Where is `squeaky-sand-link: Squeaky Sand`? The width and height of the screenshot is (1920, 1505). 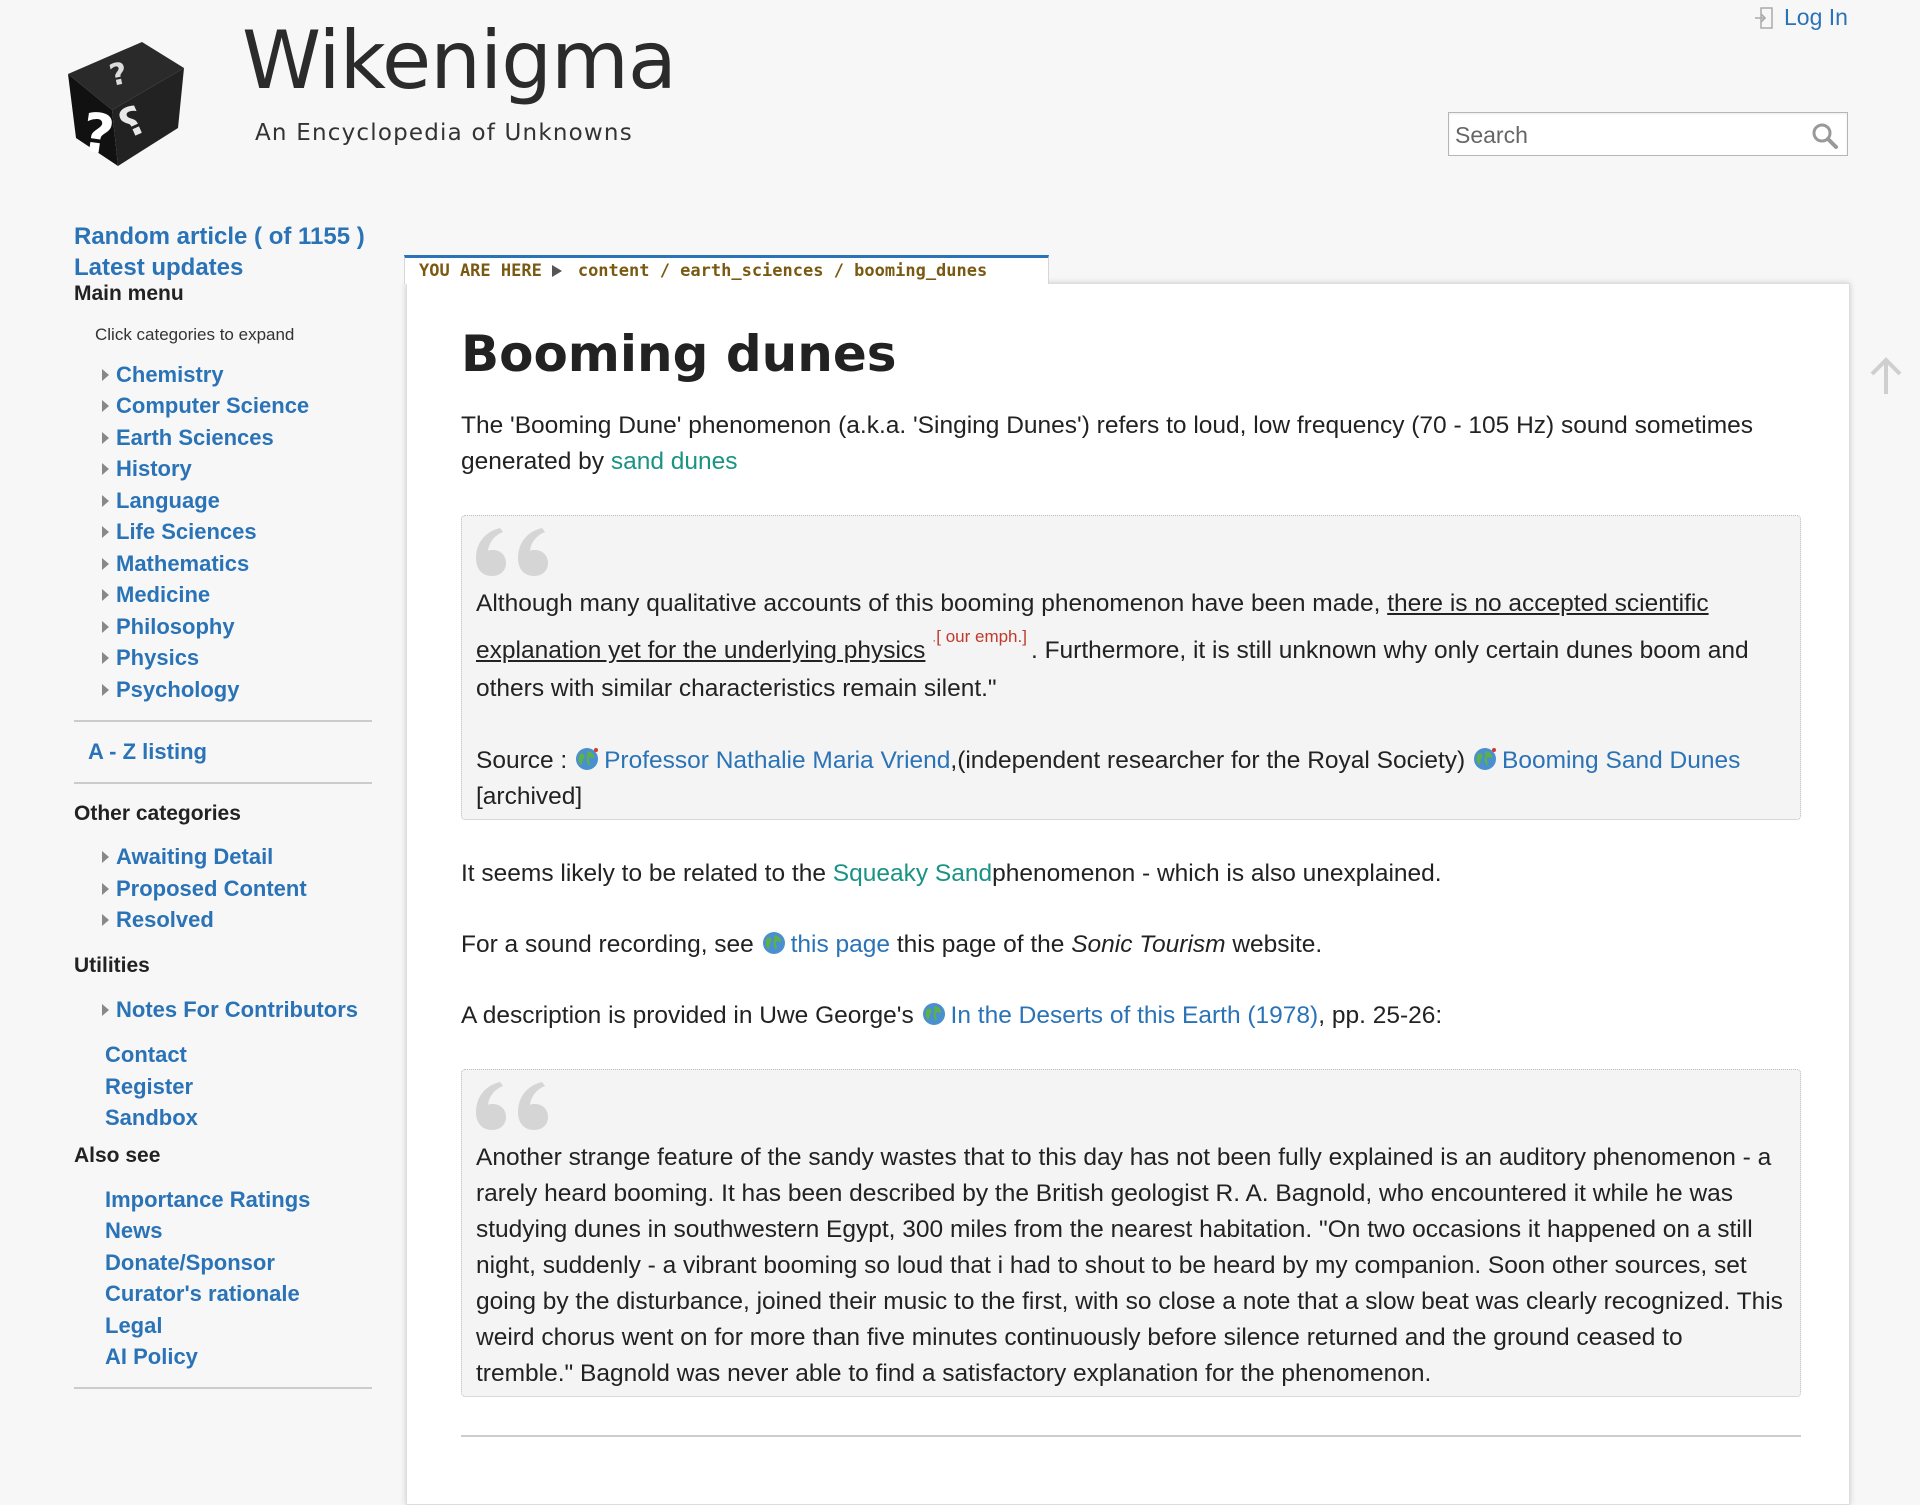
squeaky-sand-link: Squeaky Sand is located at coordinates (912, 873).